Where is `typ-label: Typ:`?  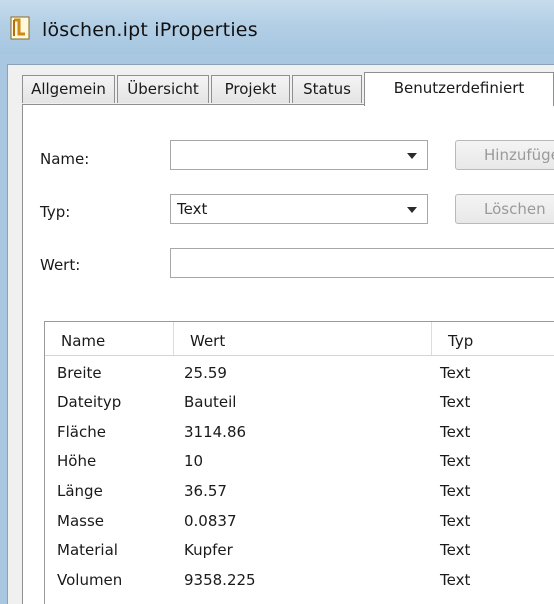 typ-label: Typ: is located at coordinates (55, 212).